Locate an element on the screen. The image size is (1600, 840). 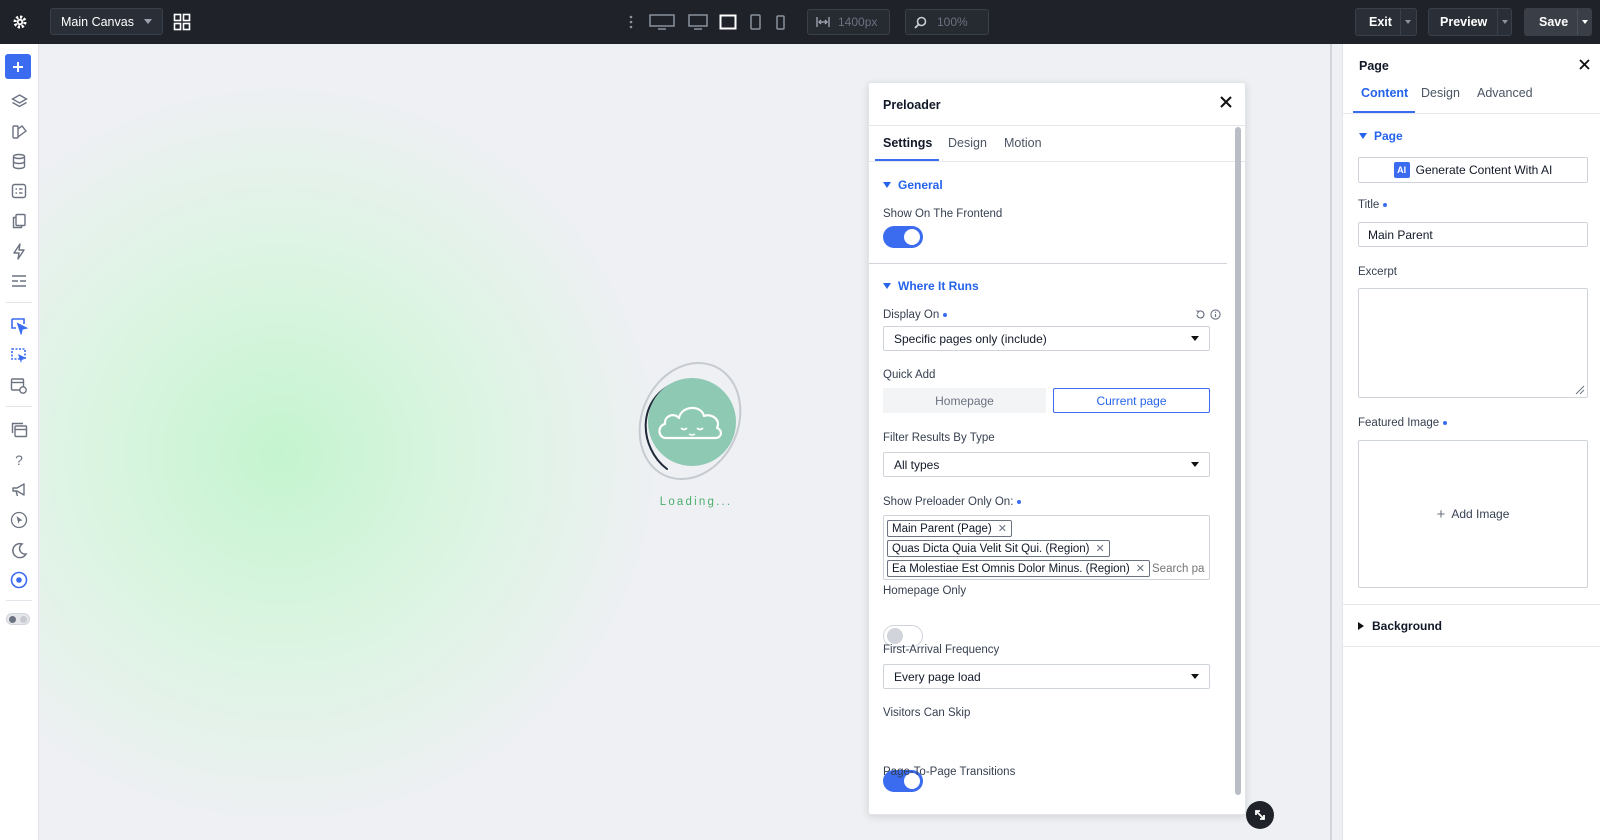
display-on-select: Specific pages only (include) is located at coordinates (1046, 338).